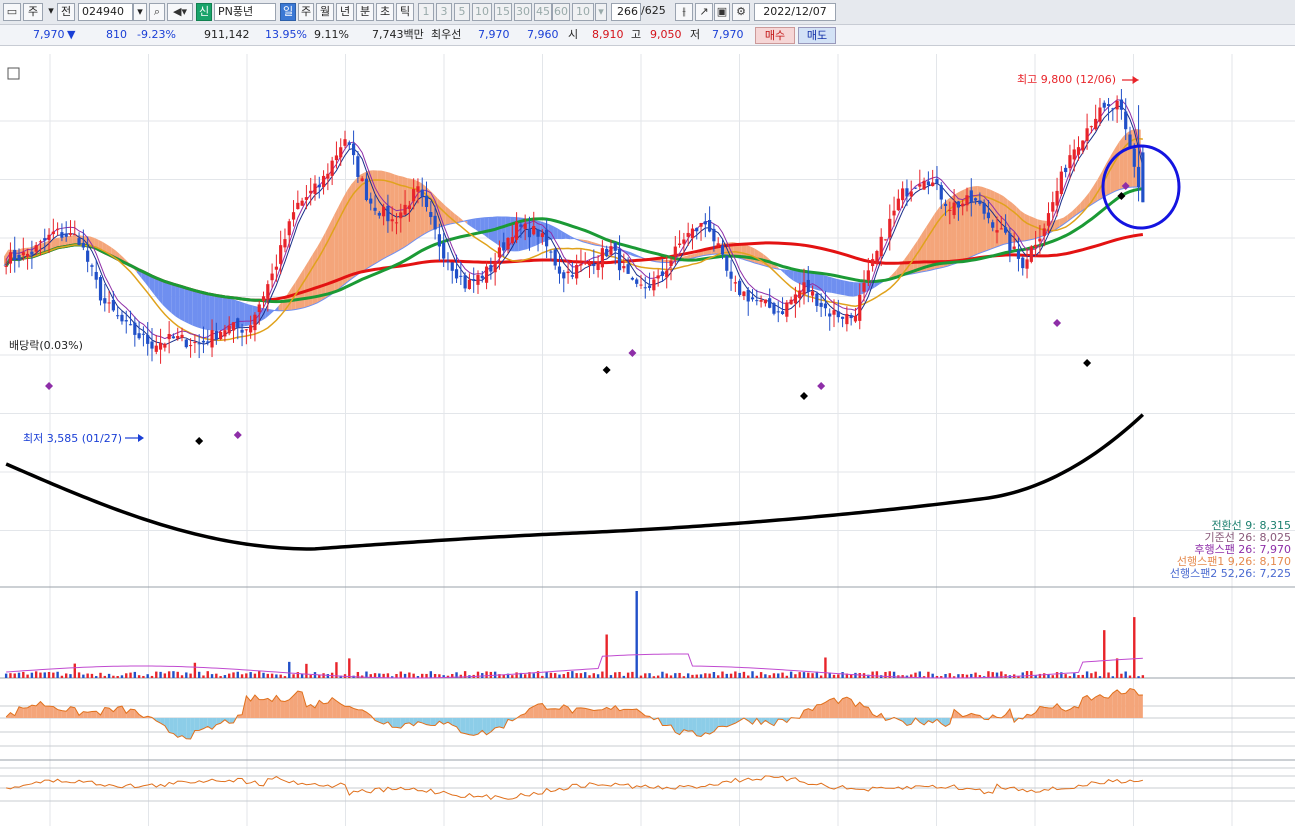  I want to click on open-label: 시, so click(573, 34).